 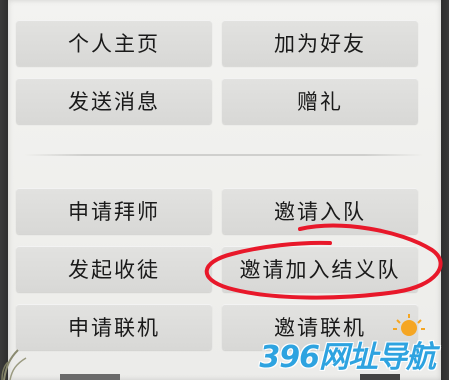 I want to click on send-gift-button: 赠礼, so click(x=320, y=101).